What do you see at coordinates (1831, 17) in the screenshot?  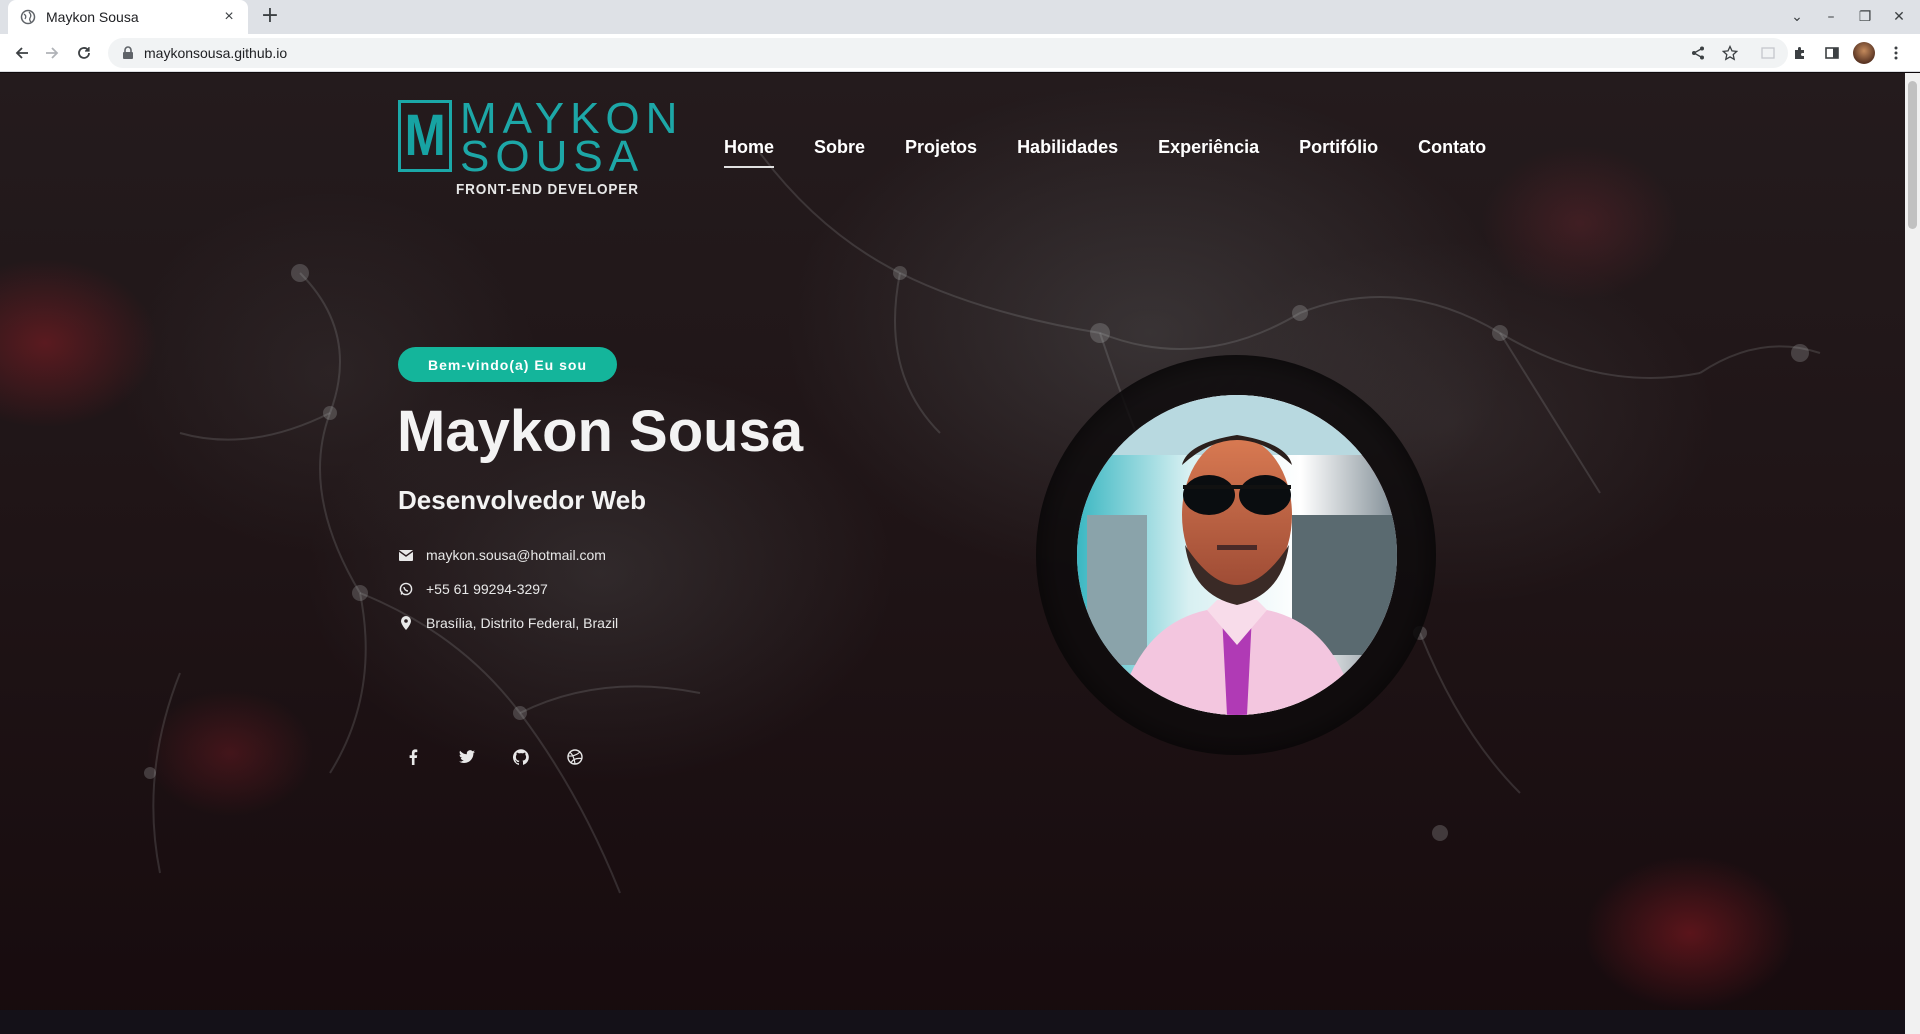 I see `minimize-icon: –` at bounding box center [1831, 17].